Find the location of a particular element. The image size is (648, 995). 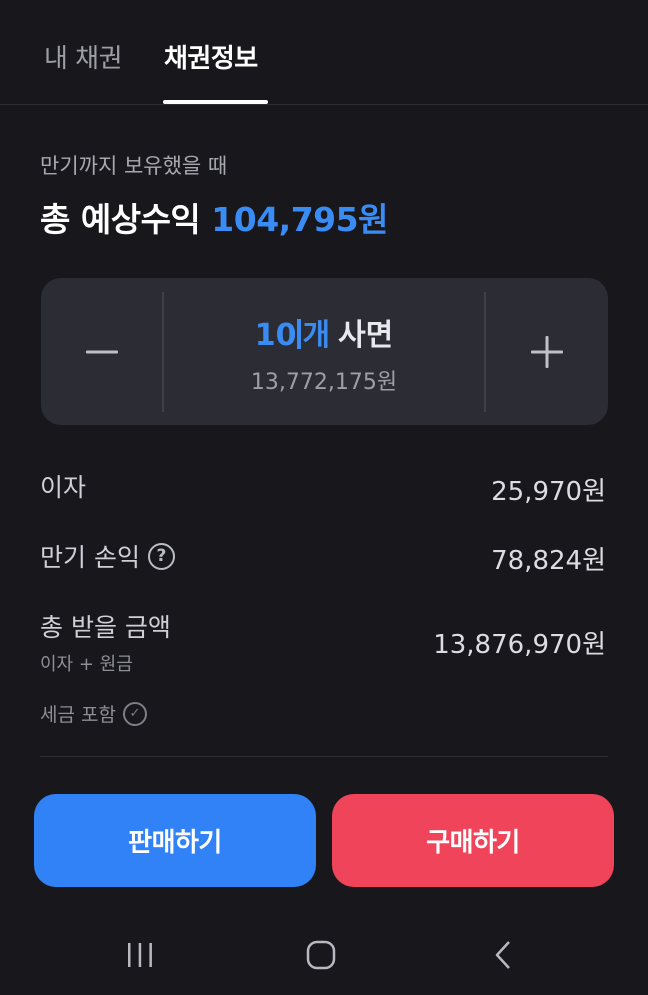

tax-included-note: 세금 포함 ✓ is located at coordinates (93, 713).